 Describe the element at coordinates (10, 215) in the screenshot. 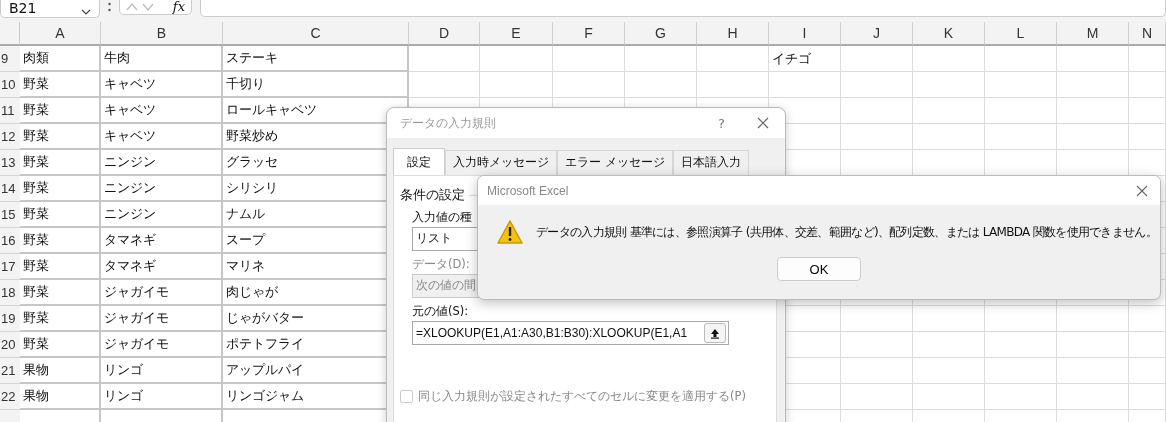

I see `row-header: 15` at that location.